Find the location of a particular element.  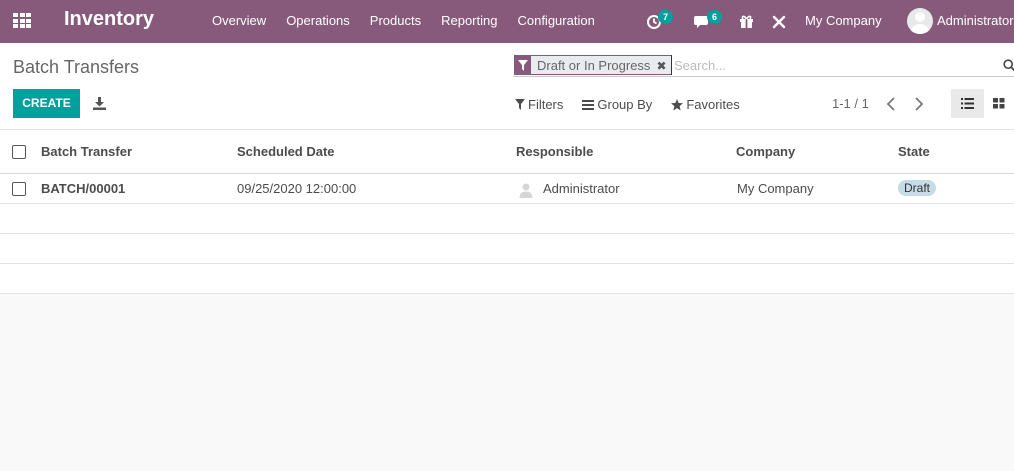

search-icon is located at coordinates (1008, 65).